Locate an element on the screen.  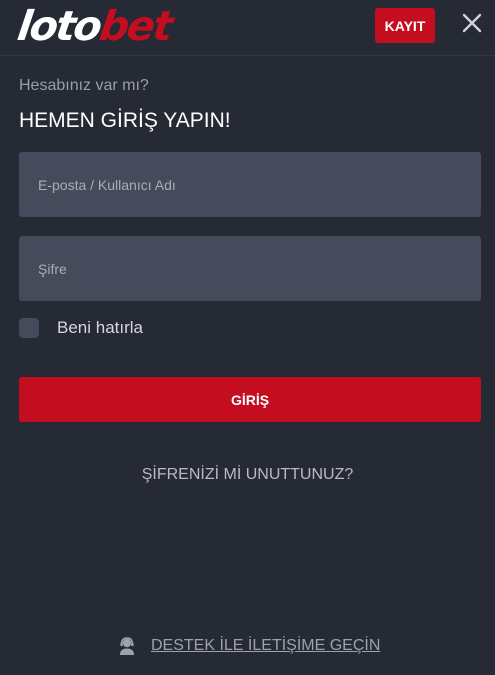
remember-me-toggle: Beni hatırla is located at coordinates (81, 328).